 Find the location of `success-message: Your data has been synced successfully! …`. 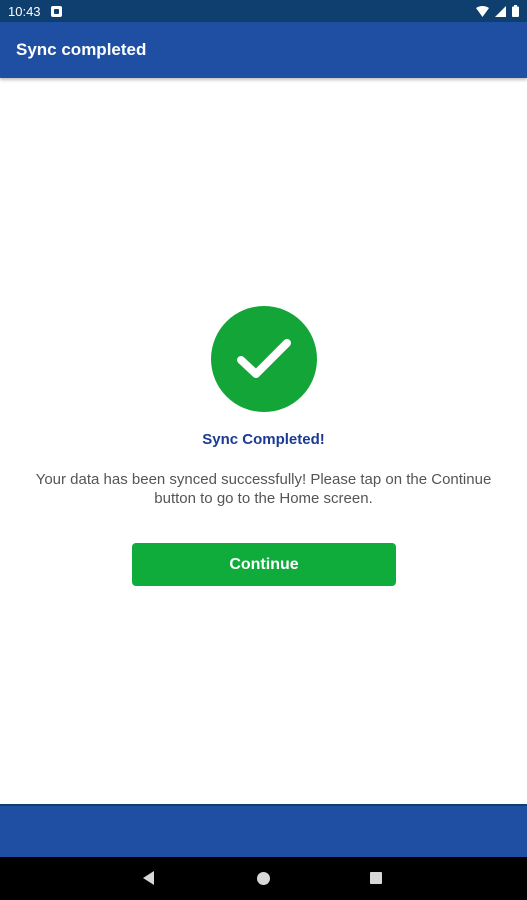

success-message: Your data has been synced successfully! … is located at coordinates (263, 489).